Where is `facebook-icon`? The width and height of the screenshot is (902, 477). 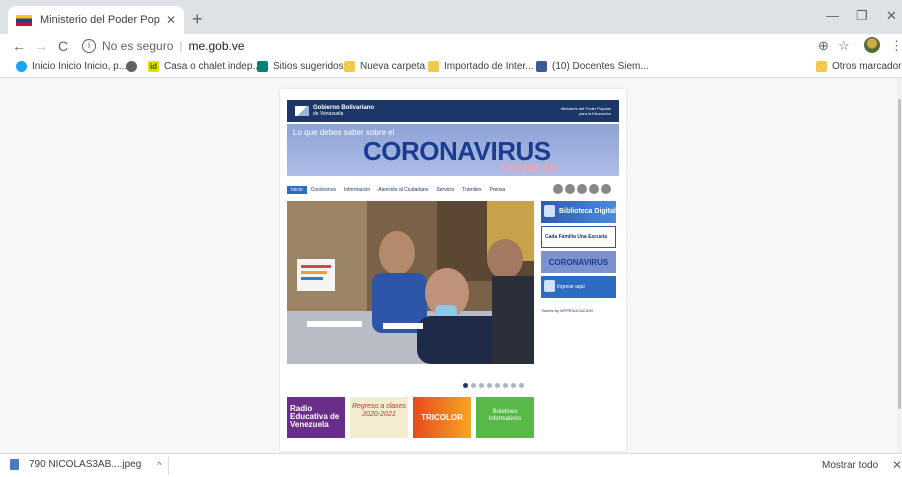 facebook-icon is located at coordinates (558, 189).